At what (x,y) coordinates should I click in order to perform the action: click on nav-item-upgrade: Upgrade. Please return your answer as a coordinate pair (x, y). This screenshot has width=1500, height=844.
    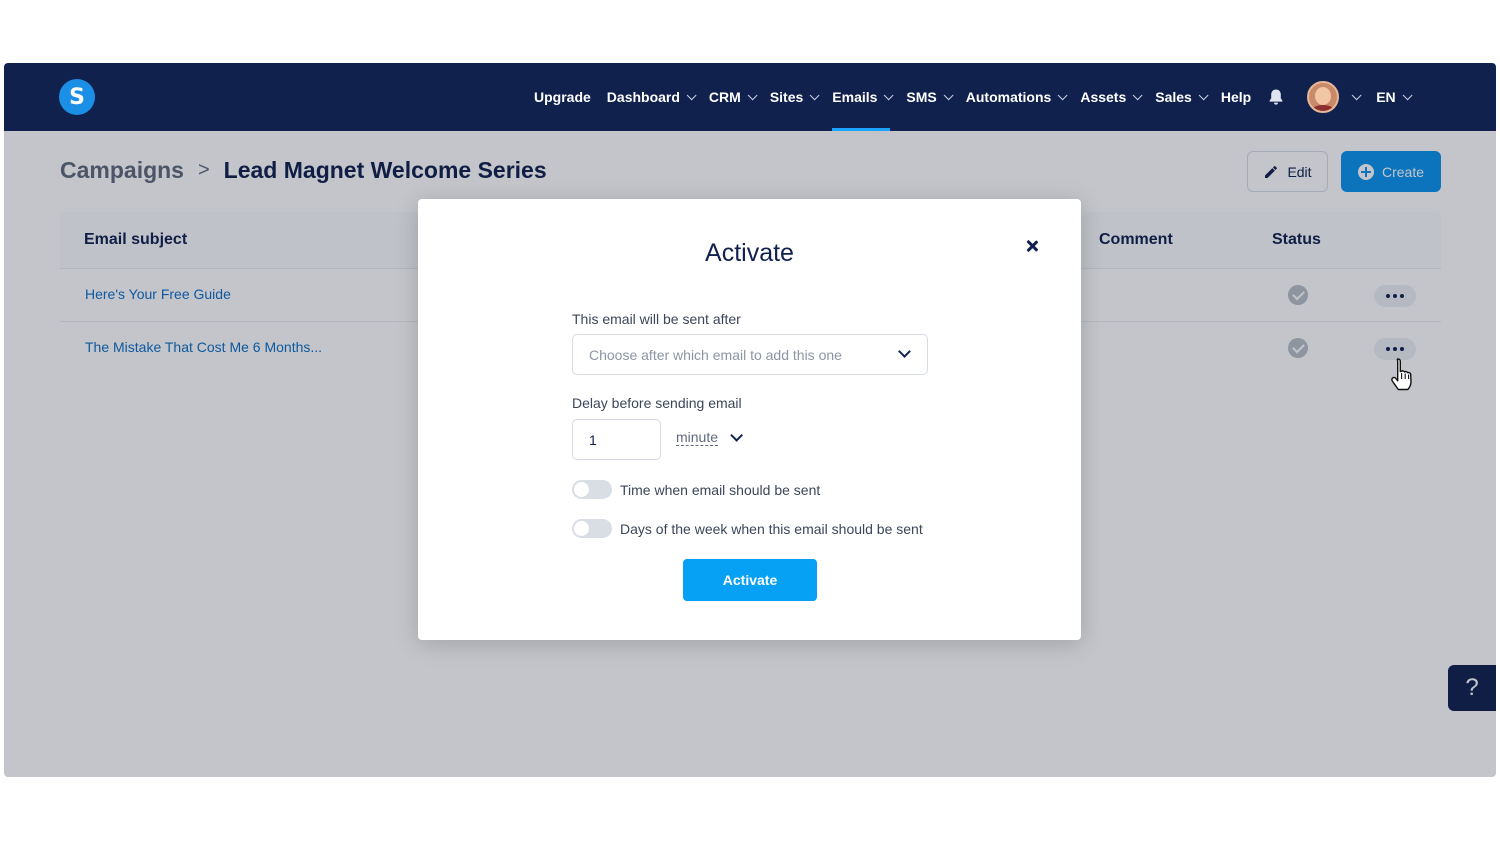
    Looking at the image, I should click on (562, 97).